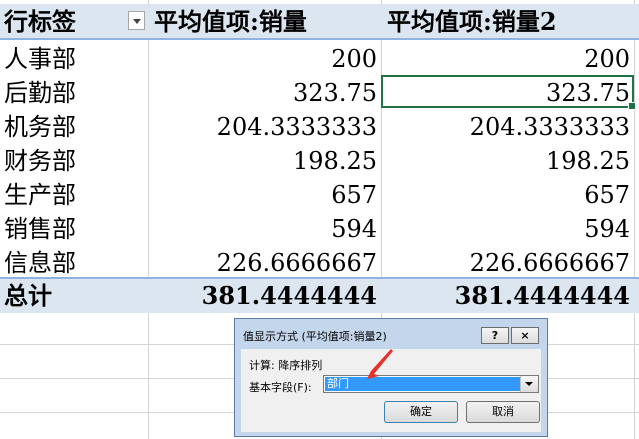 The height and width of the screenshot is (439, 639). What do you see at coordinates (495, 335) in the screenshot?
I see `help-button: ?` at bounding box center [495, 335].